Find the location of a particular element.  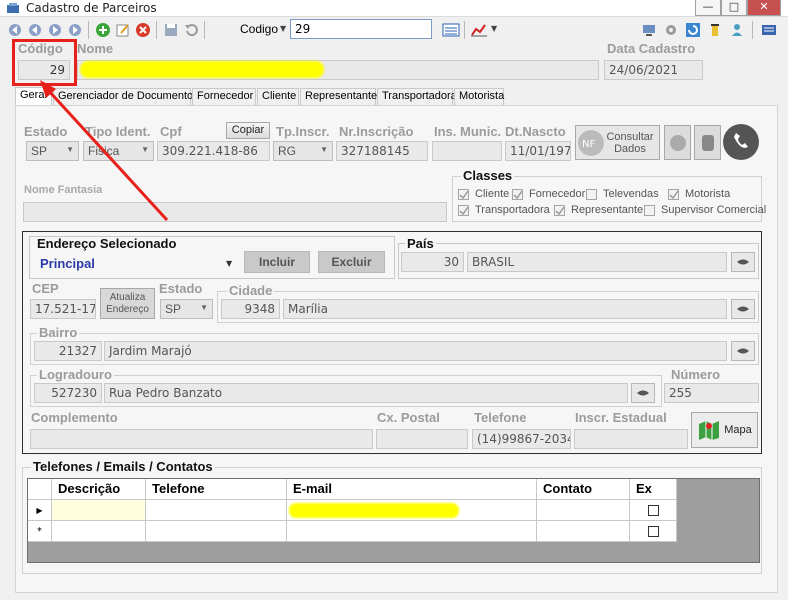

cpf-field: 309.221.418-86 is located at coordinates (213, 151).